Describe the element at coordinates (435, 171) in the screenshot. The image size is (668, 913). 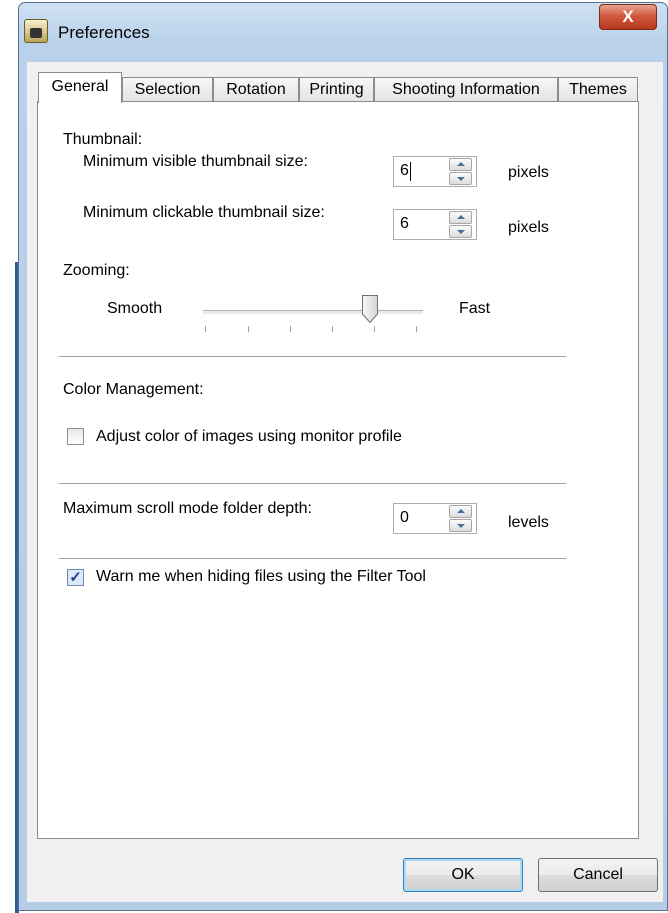
I see `min-visible-size-spinbox: 6` at that location.